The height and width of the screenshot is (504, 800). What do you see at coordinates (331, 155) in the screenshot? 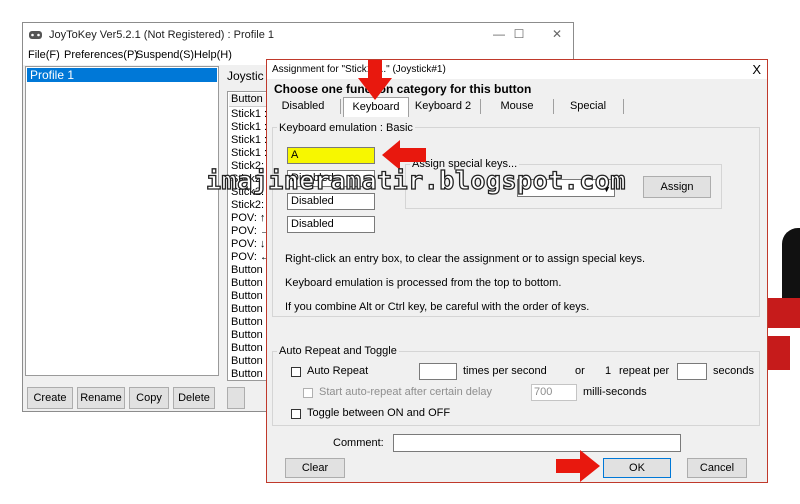
I see `key-entry-1: A` at bounding box center [331, 155].